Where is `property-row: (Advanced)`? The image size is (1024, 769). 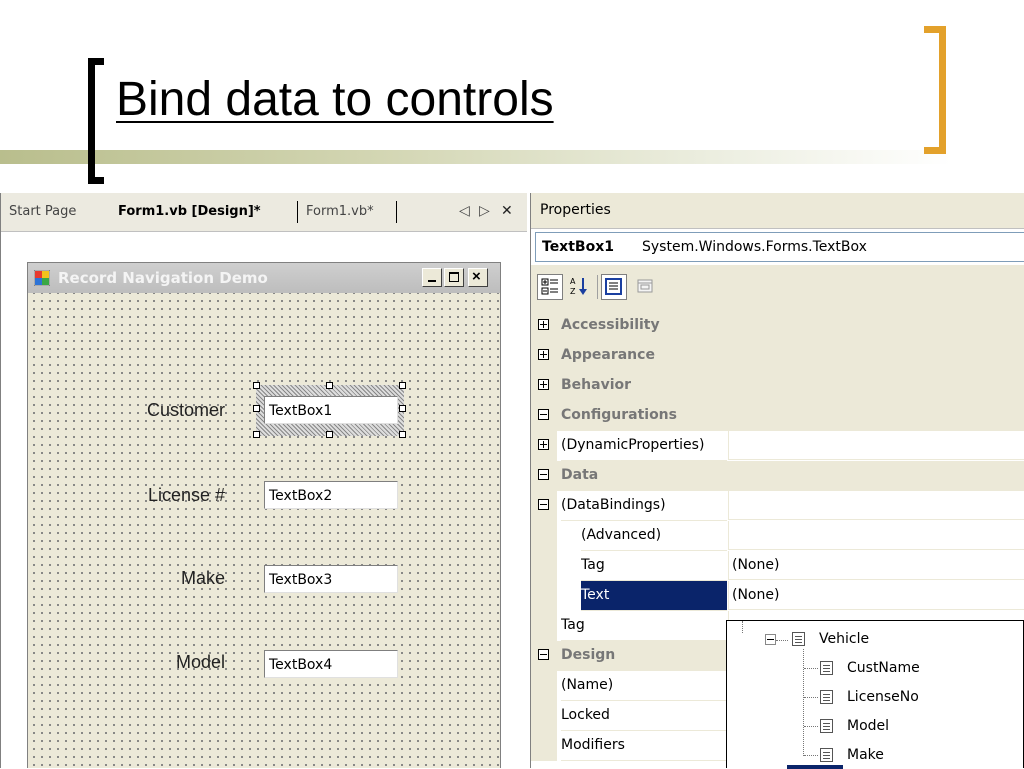
property-row: (Advanced) is located at coordinates (777, 536).